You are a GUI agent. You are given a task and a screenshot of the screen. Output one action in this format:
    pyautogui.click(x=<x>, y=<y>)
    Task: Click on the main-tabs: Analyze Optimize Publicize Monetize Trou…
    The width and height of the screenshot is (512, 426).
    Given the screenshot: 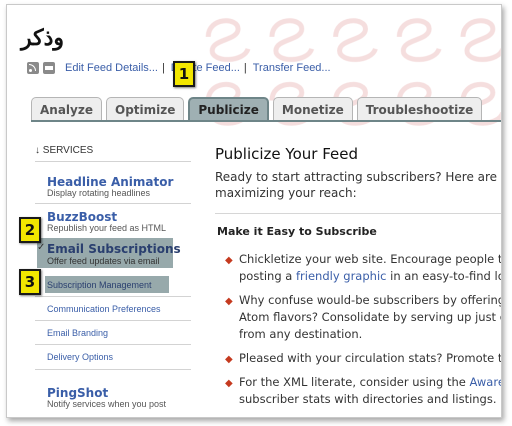 What is the action you would take?
    pyautogui.click(x=258, y=109)
    